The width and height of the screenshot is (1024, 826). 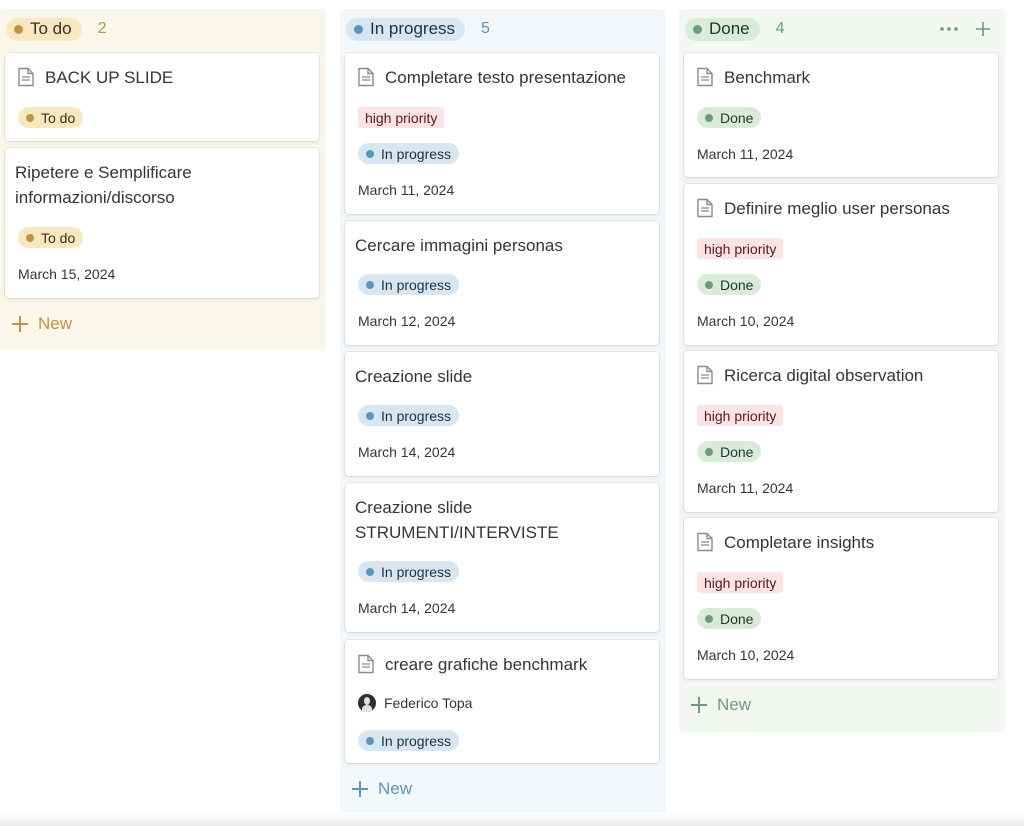 I want to click on column-status-pill: In progress, so click(x=406, y=29).